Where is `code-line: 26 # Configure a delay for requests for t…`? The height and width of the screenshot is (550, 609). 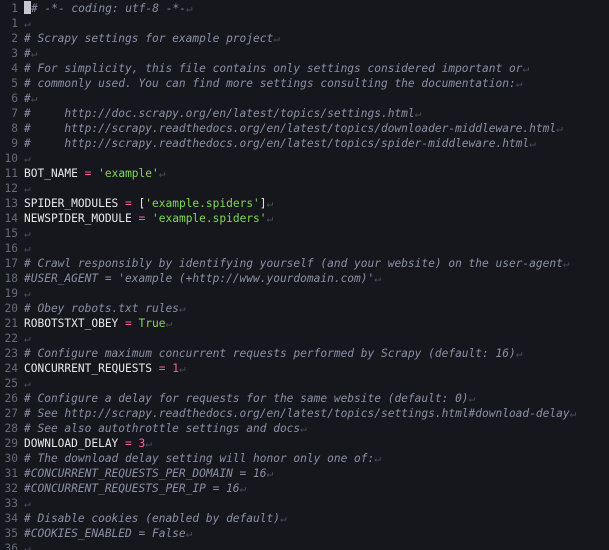 code-line: 26 # Configure a delay for requests for t… is located at coordinates (304, 398).